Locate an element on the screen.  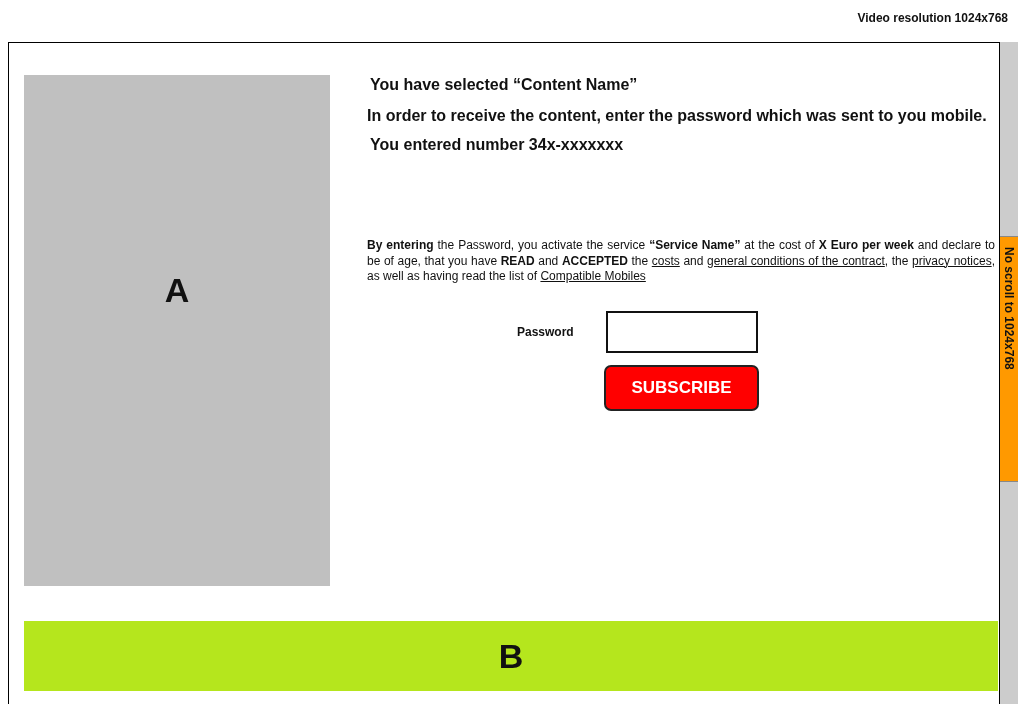
panel-label: A is located at coordinates (177, 290).